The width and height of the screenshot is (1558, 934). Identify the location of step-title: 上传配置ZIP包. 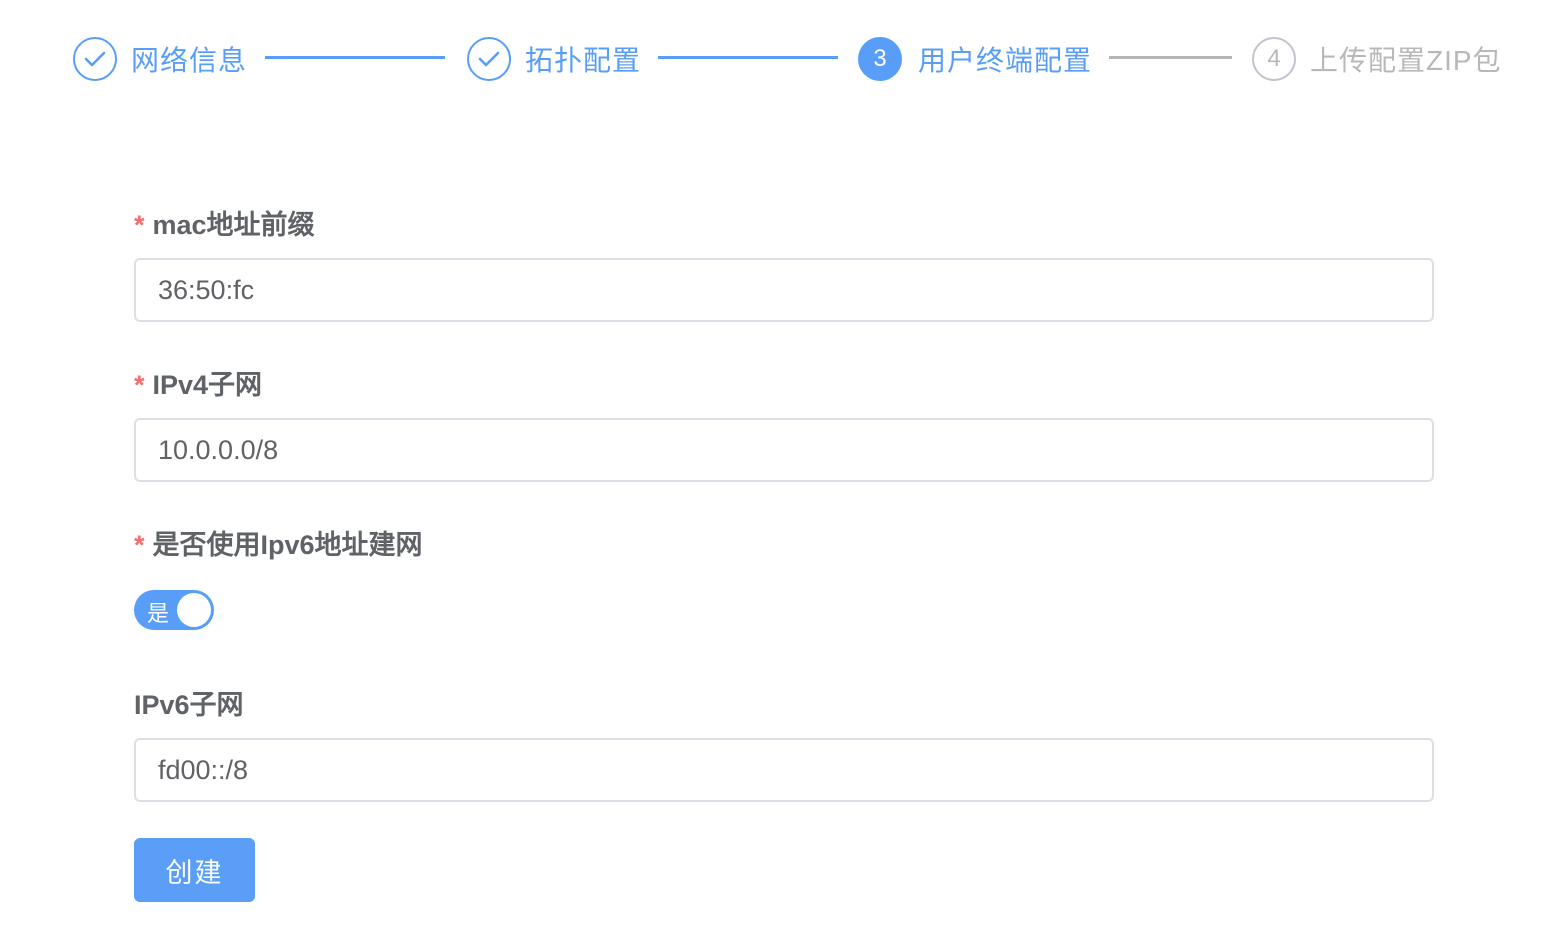
(1406, 60).